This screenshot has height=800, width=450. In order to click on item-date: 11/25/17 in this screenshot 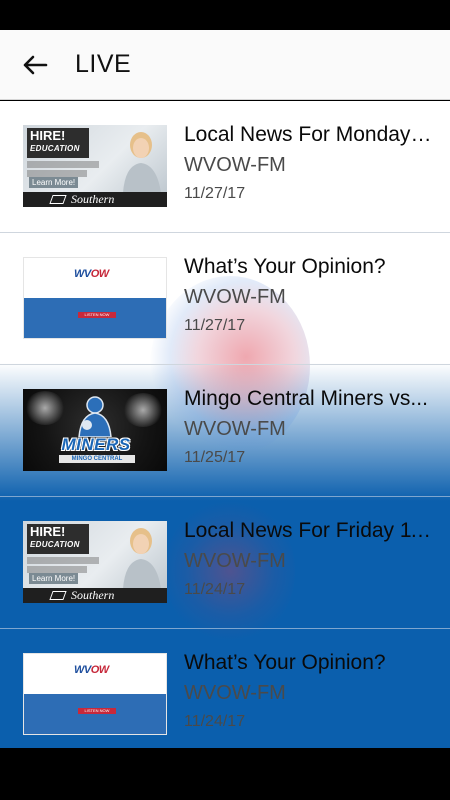, I will do `click(215, 457)`.